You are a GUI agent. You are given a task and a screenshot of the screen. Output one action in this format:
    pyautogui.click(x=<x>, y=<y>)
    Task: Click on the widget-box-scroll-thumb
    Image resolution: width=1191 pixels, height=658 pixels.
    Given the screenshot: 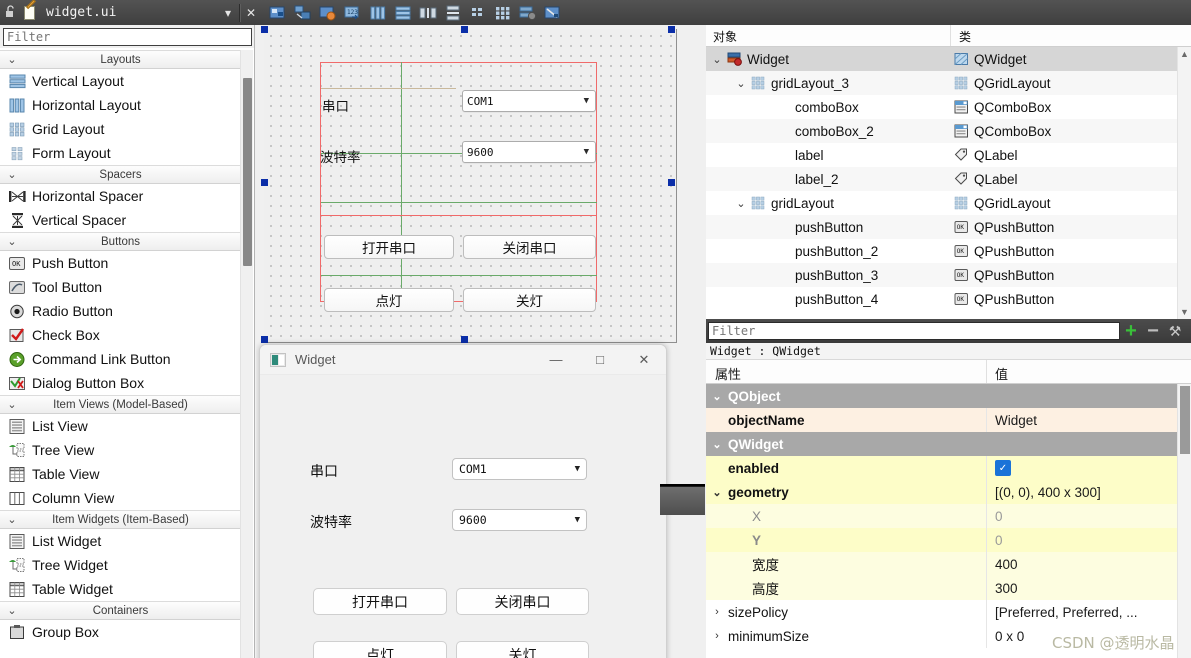 What is the action you would take?
    pyautogui.click(x=247, y=172)
    